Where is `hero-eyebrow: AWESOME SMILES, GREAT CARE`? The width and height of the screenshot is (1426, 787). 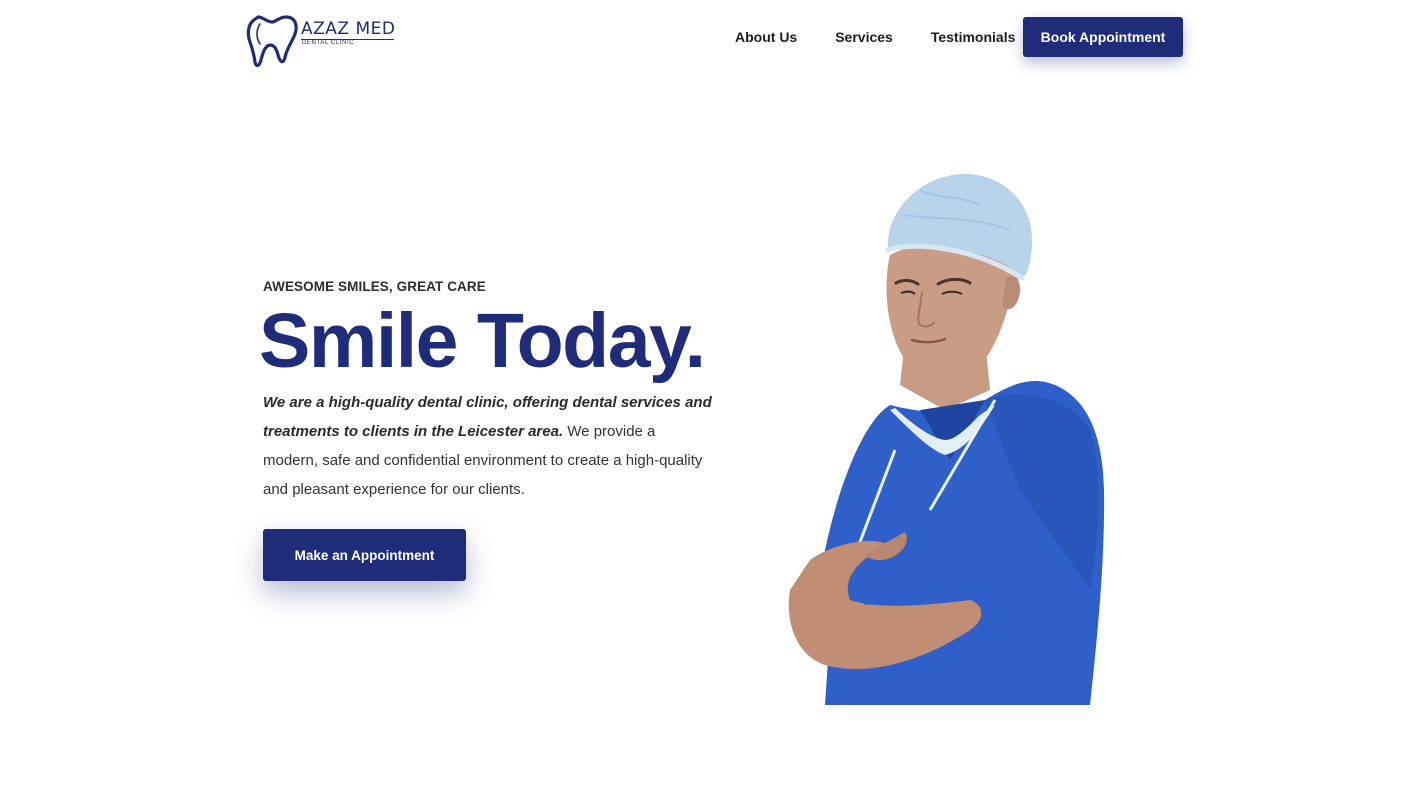
hero-eyebrow: AWESOME SMILES, GREAT CARE is located at coordinates (374, 286).